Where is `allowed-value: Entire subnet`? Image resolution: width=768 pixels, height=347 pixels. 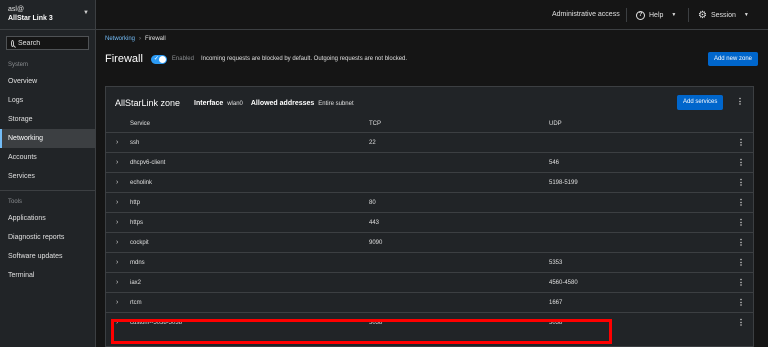 allowed-value: Entire subnet is located at coordinates (336, 103).